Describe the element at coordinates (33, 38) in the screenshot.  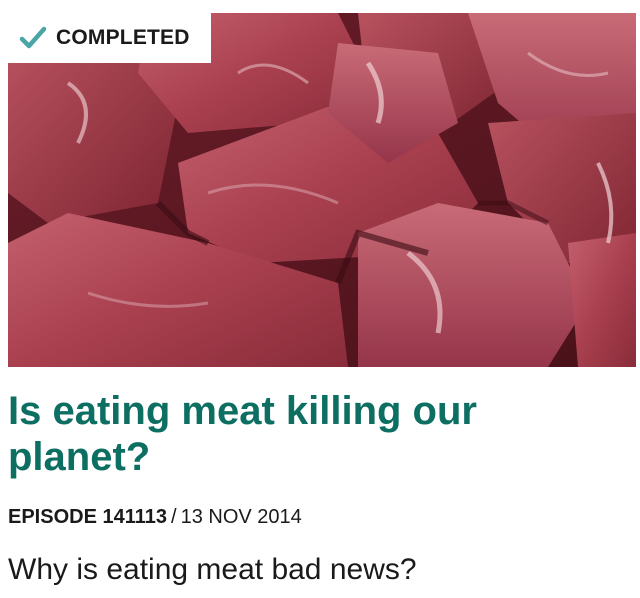
I see `checkmark-icon` at that location.